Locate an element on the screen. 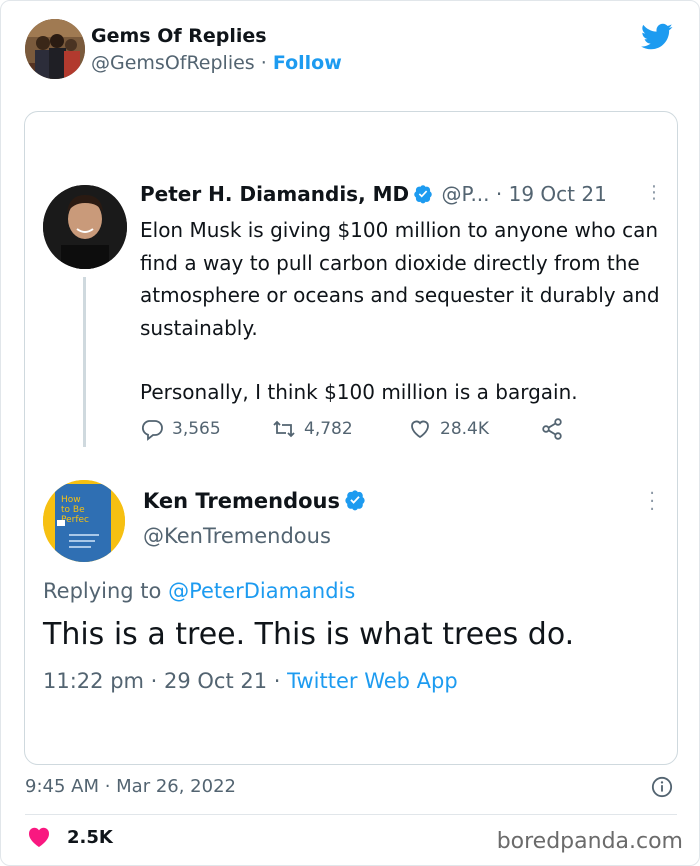 The height and width of the screenshot is (866, 700). reply-author-avatar: How to Be Perfec is located at coordinates (84, 521).